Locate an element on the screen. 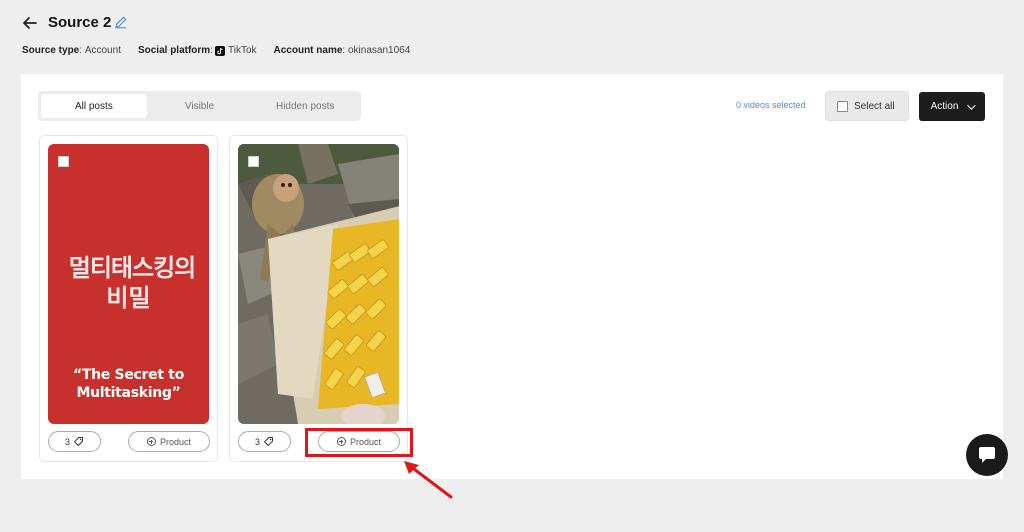 This screenshot has height=532, width=1024. action-label: Action is located at coordinates (944, 106).